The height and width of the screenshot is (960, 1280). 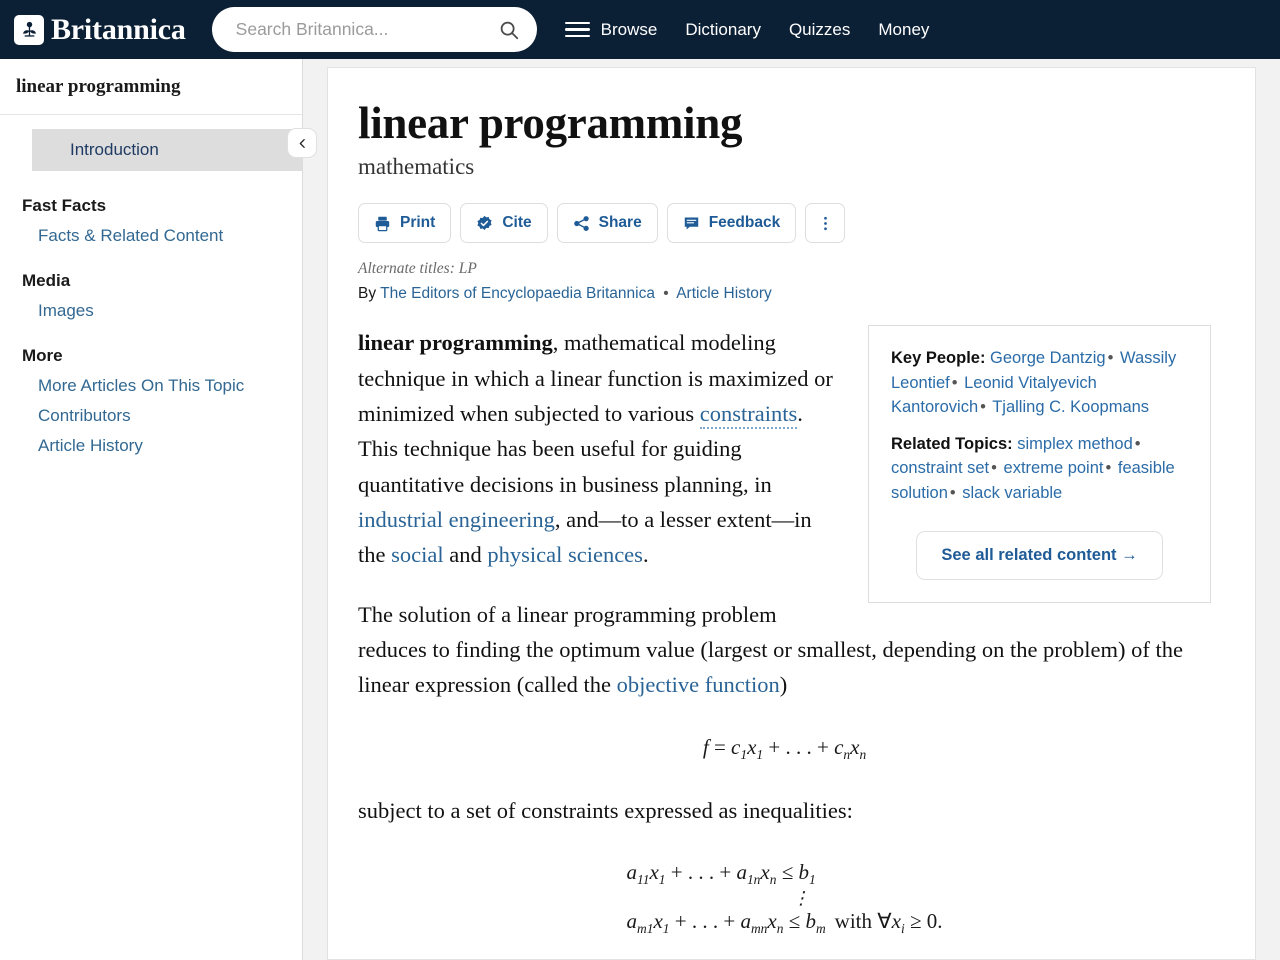 I want to click on nav-item-money: Money, so click(x=903, y=30).